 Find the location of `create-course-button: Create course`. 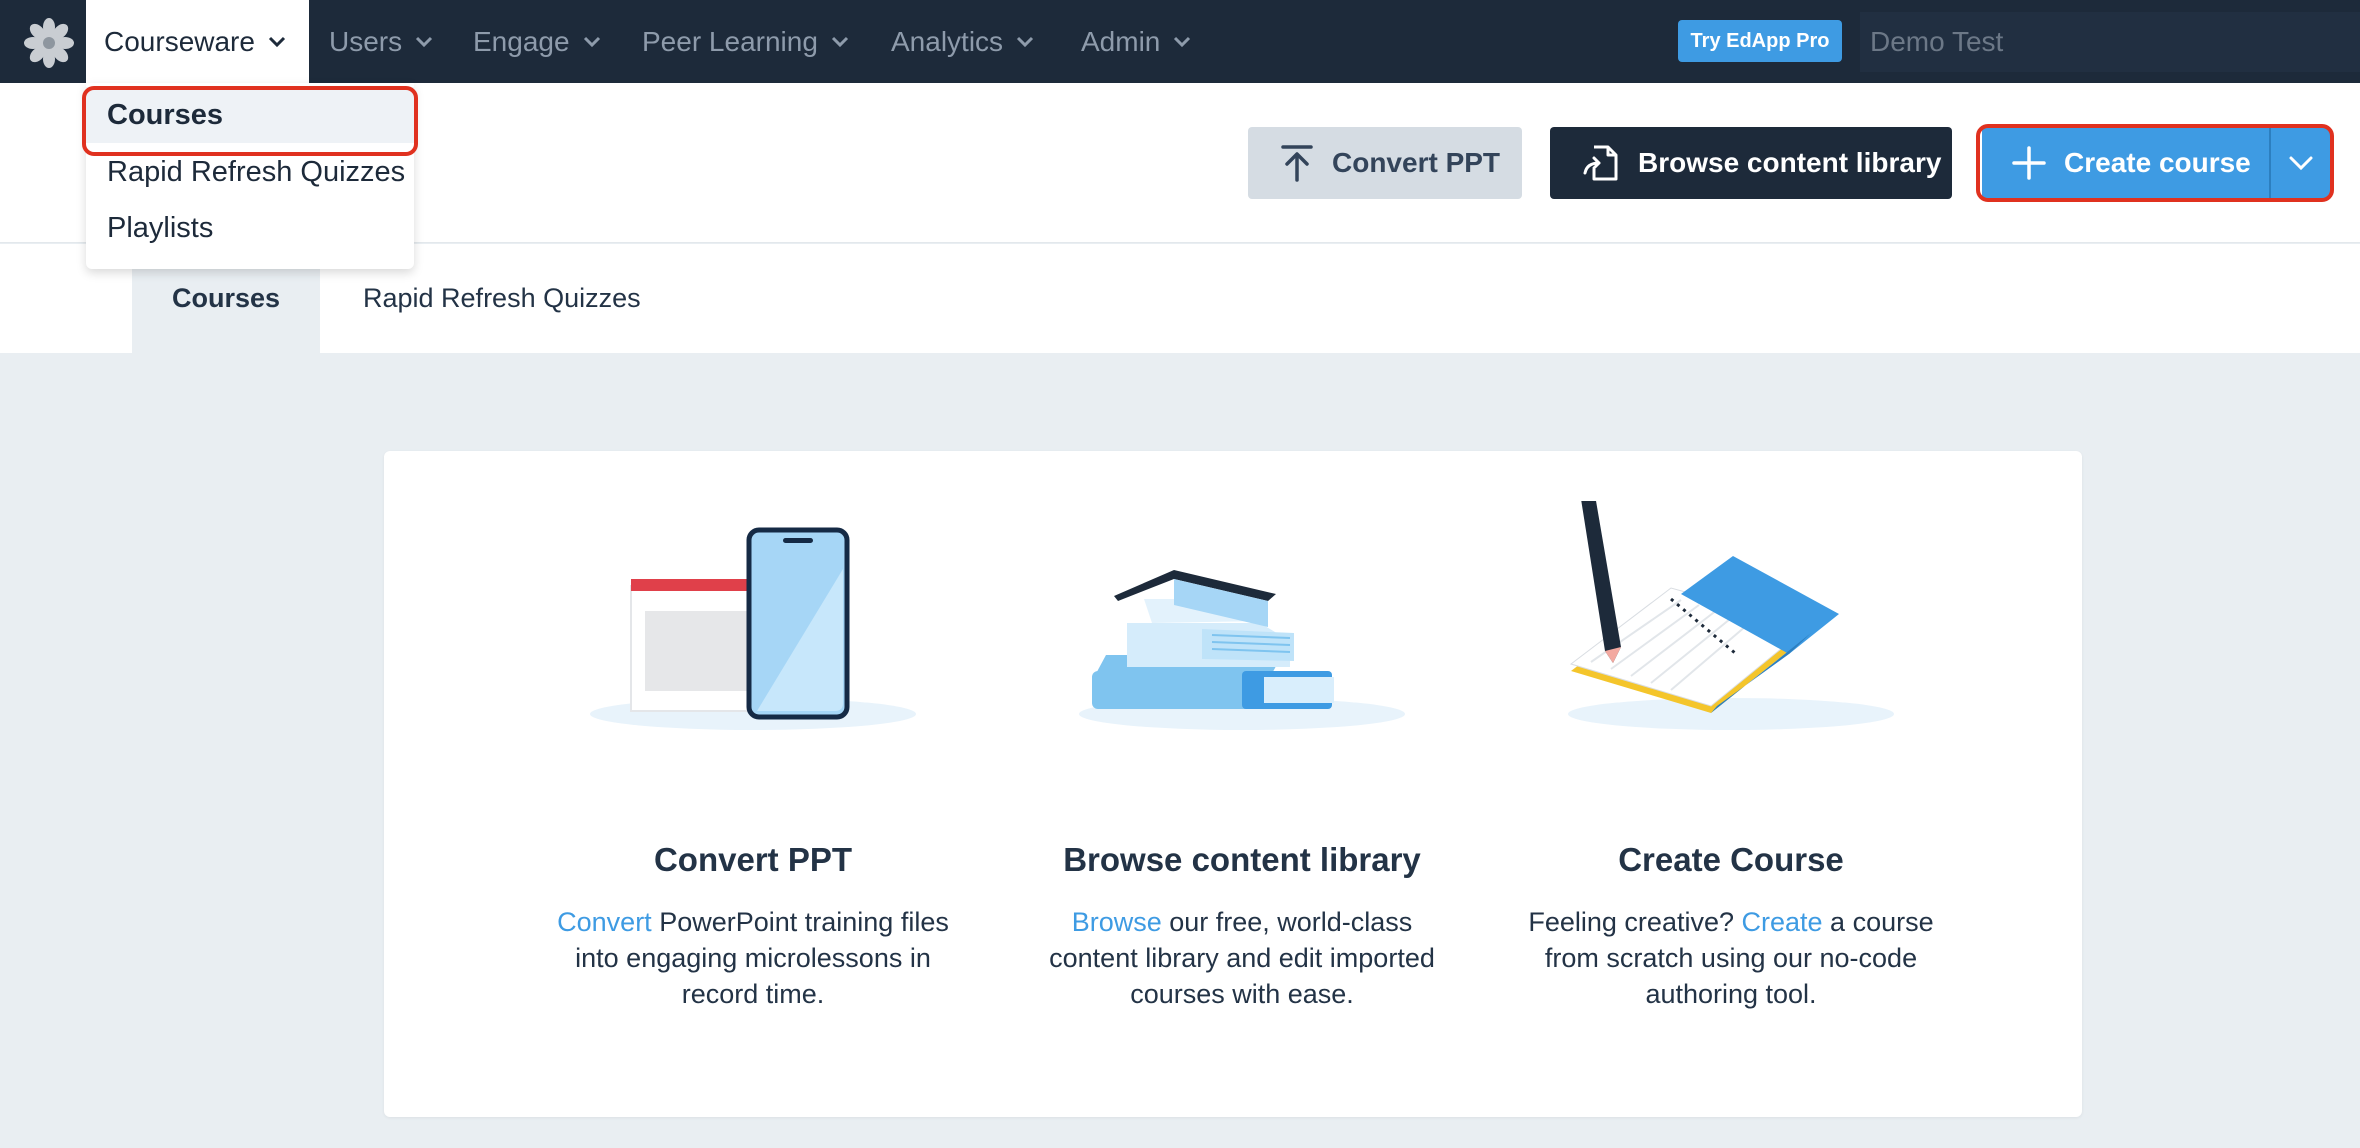

create-course-button: Create course is located at coordinates (2156, 163).